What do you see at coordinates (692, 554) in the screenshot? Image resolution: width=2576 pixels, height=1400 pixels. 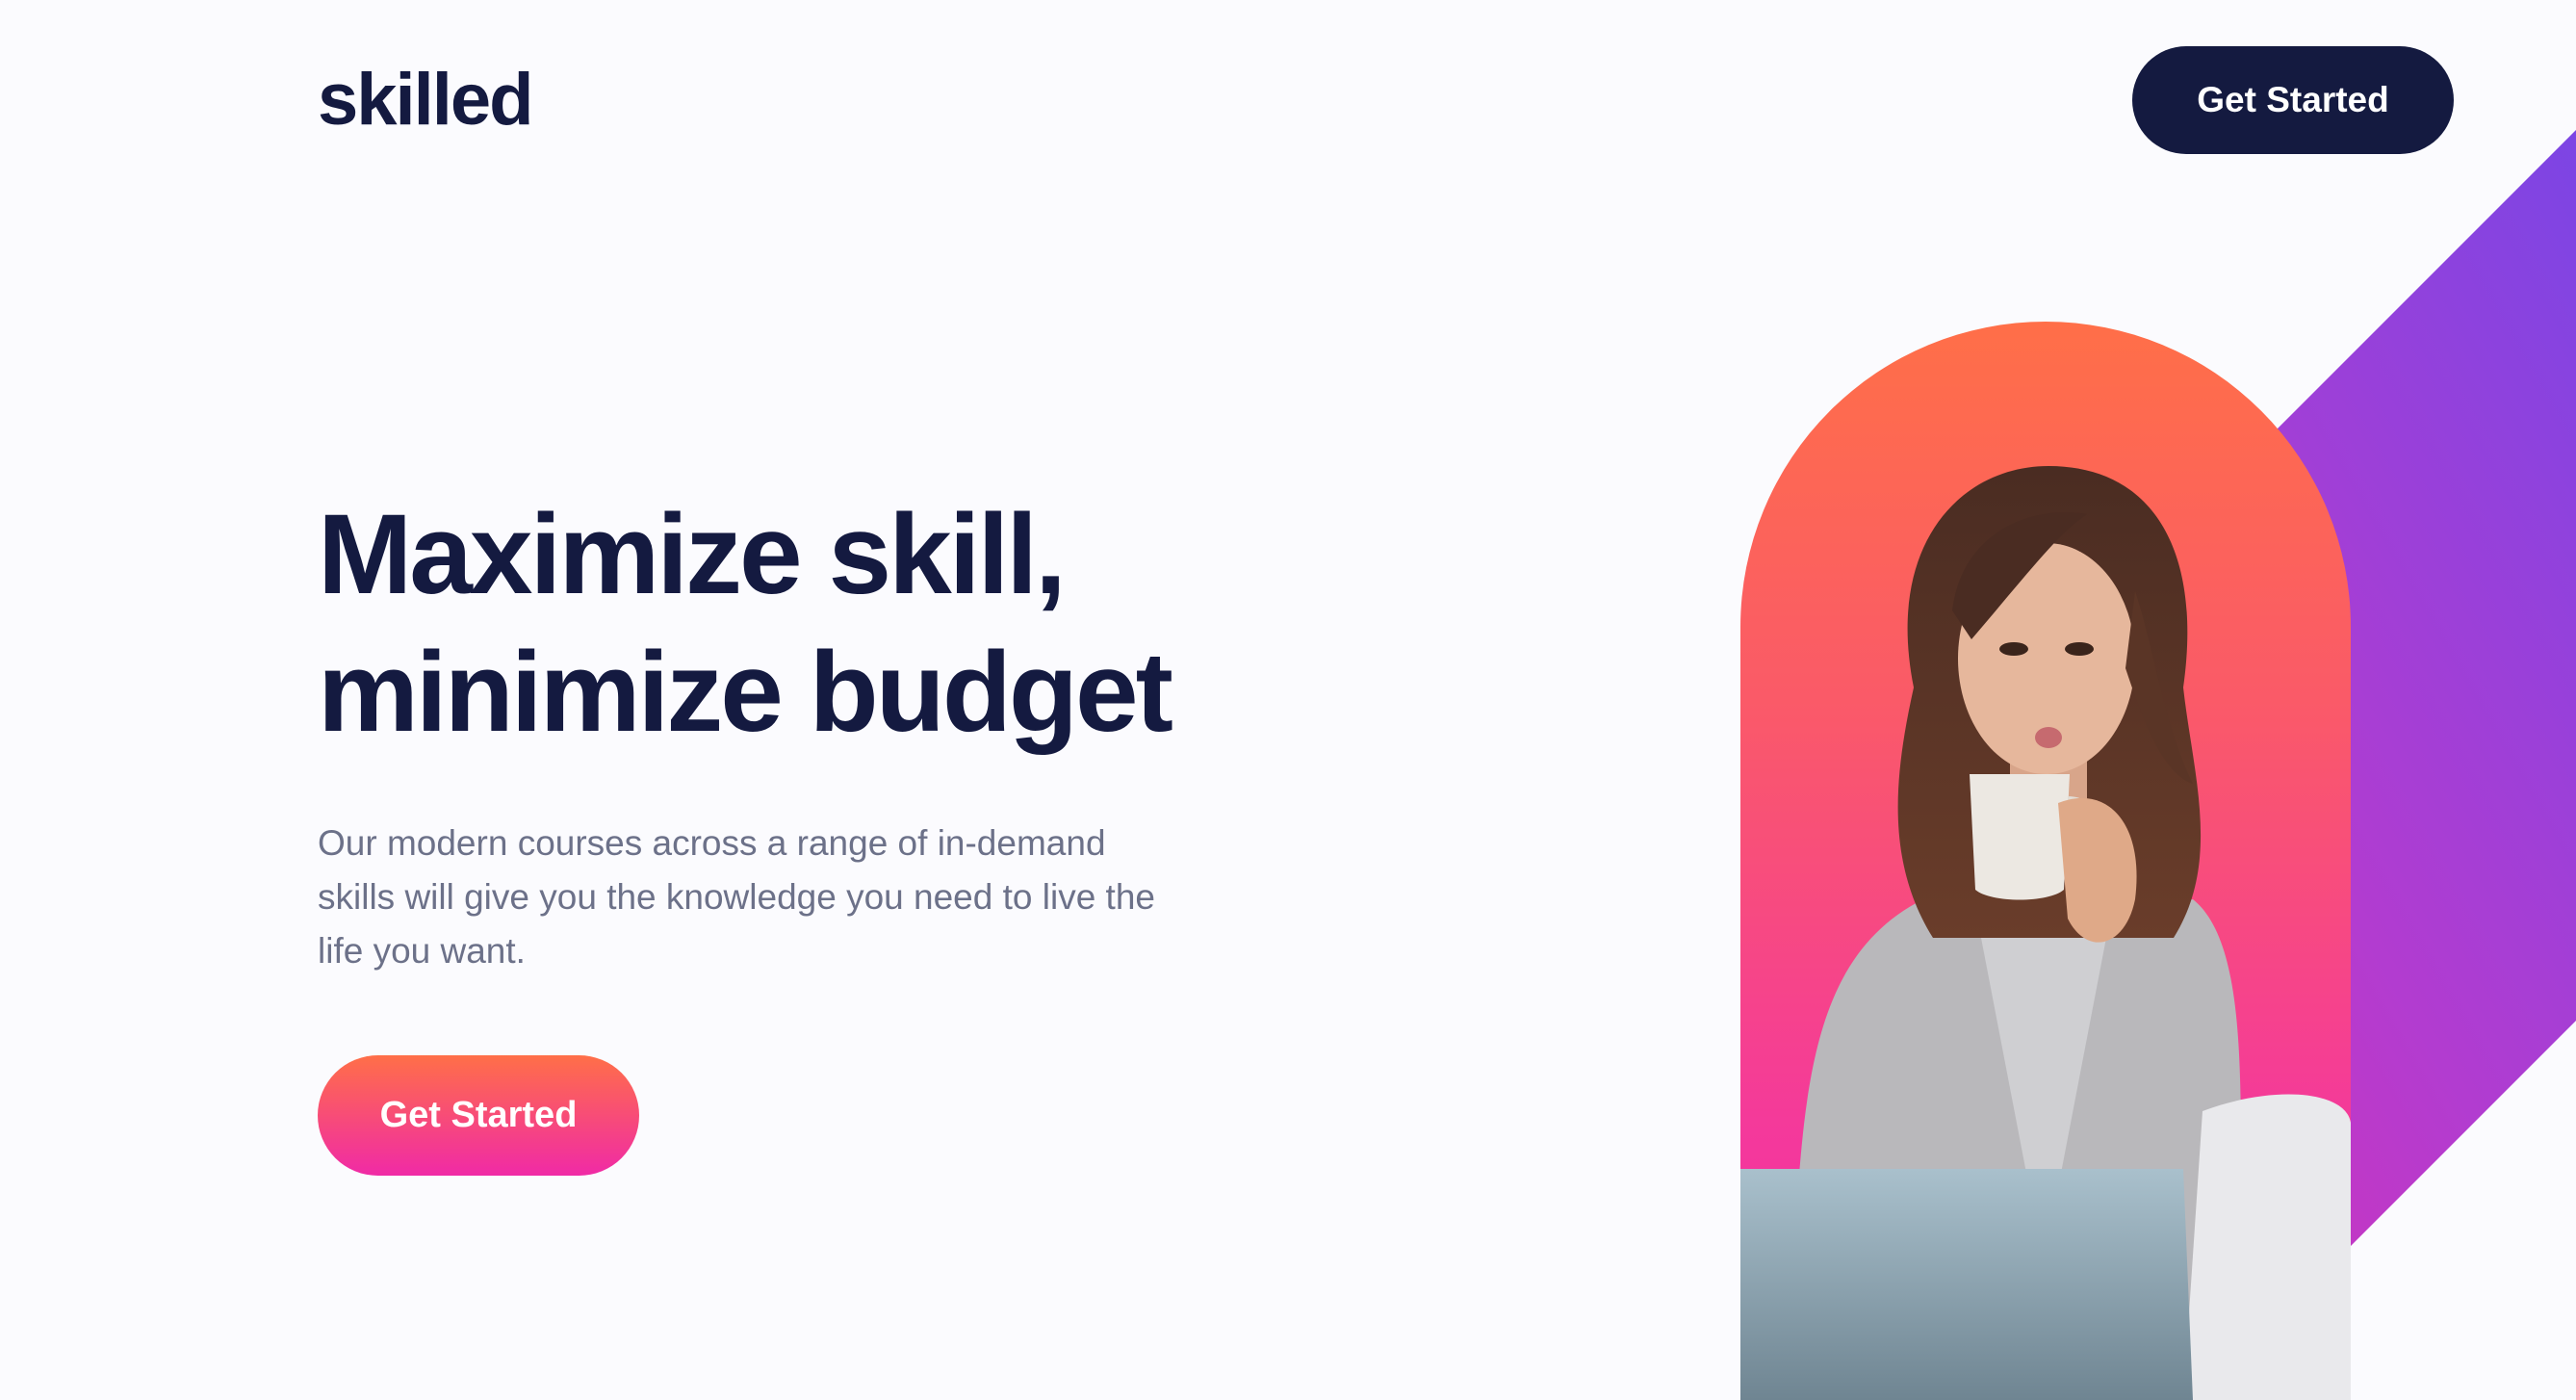 I see `headline-line-1: Maximize skill,` at bounding box center [692, 554].